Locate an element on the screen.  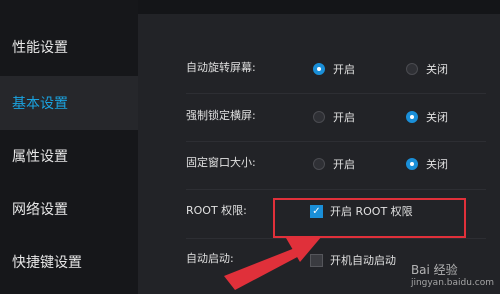
auto-rotate-on-option: 开启 is located at coordinates (334, 69).